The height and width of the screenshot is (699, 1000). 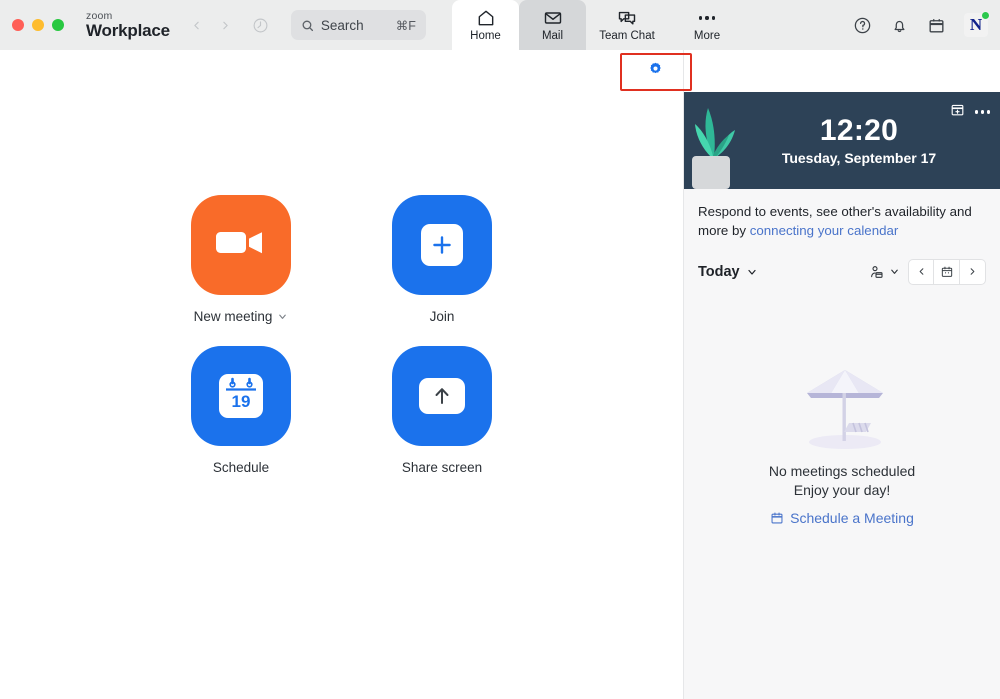 What do you see at coordinates (128, 30) in the screenshot?
I see `brand-workplace-label: Workplace` at bounding box center [128, 30].